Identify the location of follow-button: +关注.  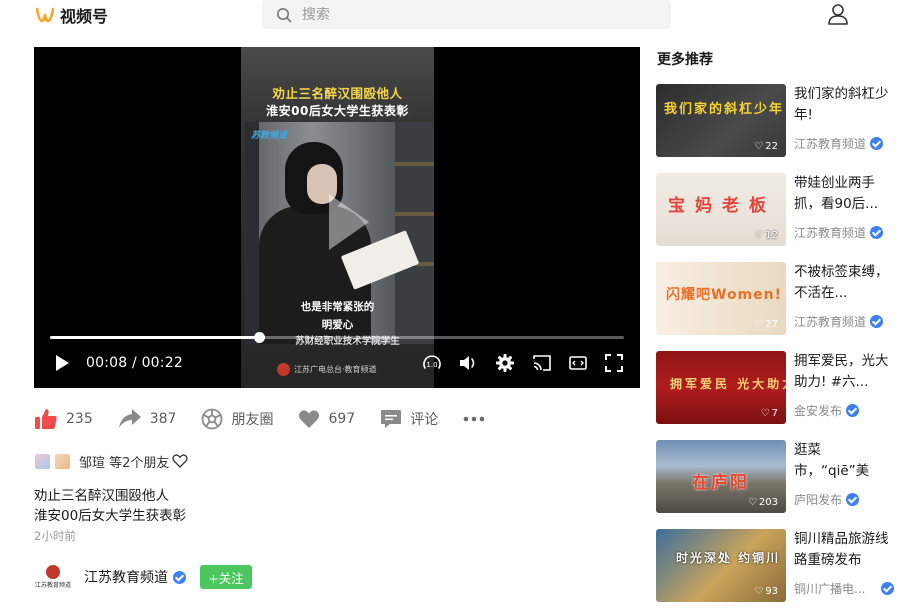
(226, 577).